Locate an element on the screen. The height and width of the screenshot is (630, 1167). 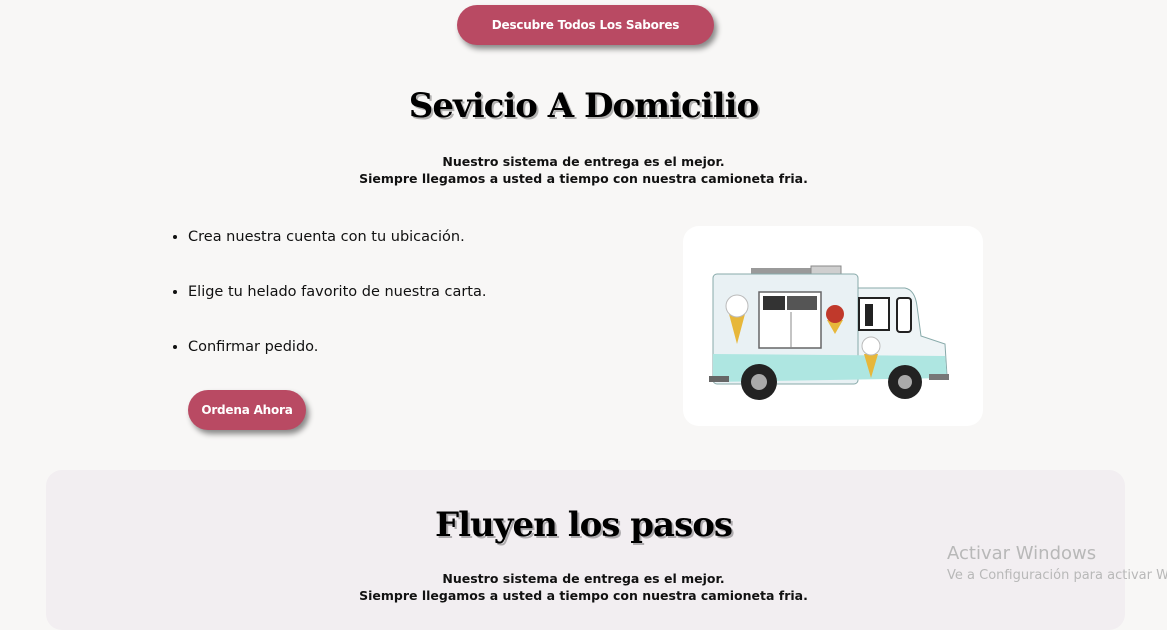
truck-image-card is located at coordinates (833, 326).